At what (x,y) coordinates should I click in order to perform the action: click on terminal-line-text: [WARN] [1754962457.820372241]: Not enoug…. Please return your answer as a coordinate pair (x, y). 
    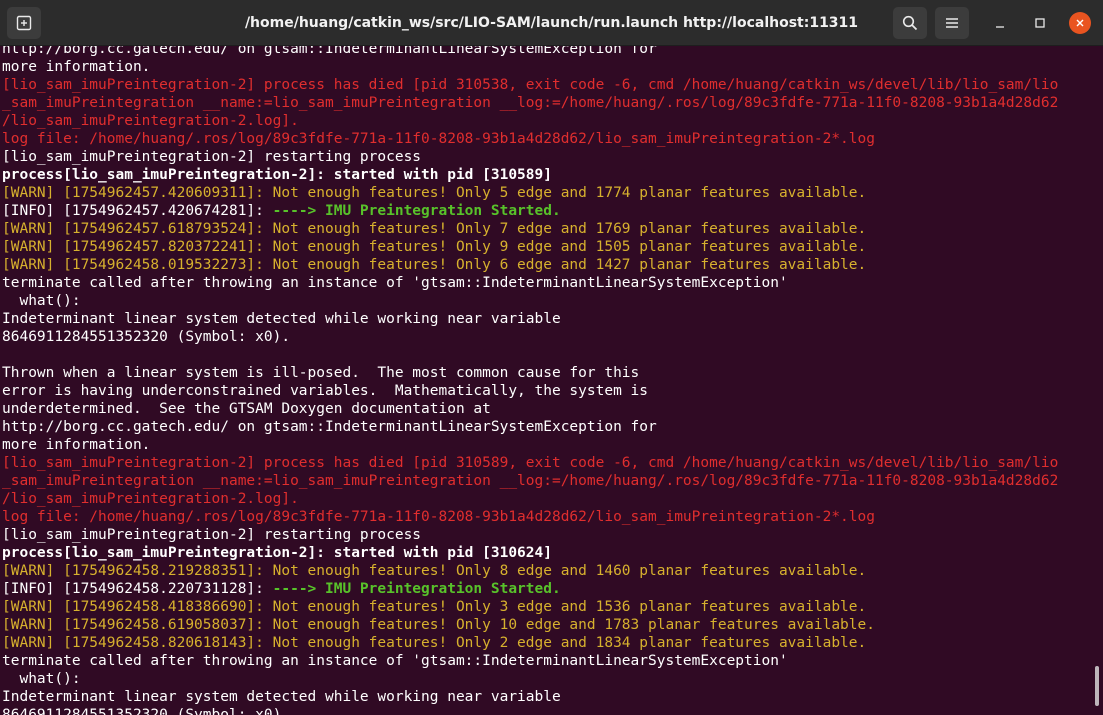
    Looking at the image, I should click on (434, 247).